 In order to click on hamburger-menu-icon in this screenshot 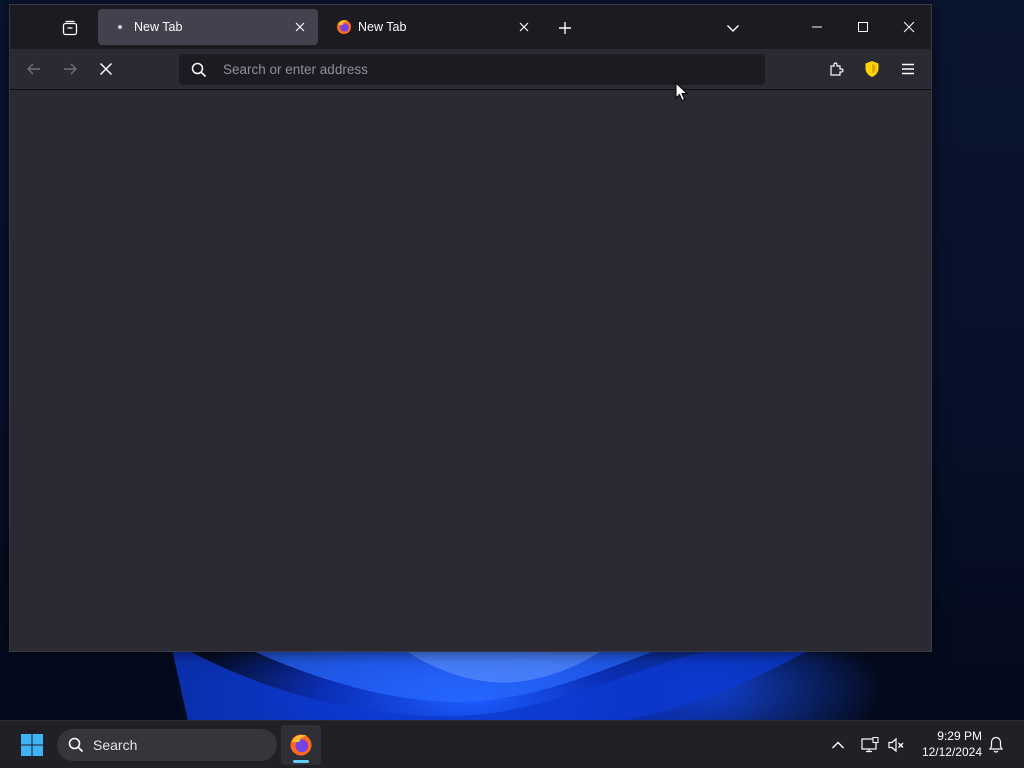, I will do `click(908, 69)`.